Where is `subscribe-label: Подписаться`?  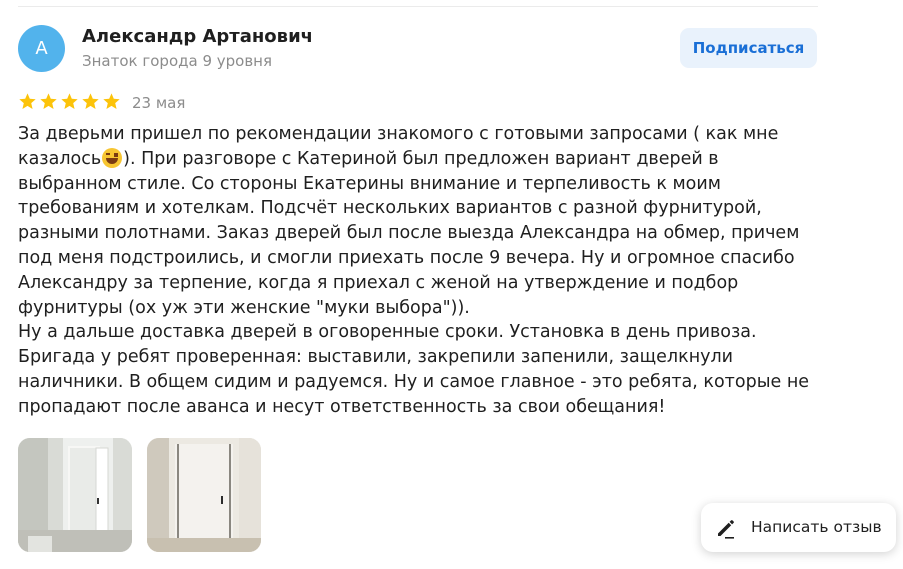 subscribe-label: Подписаться is located at coordinates (748, 48).